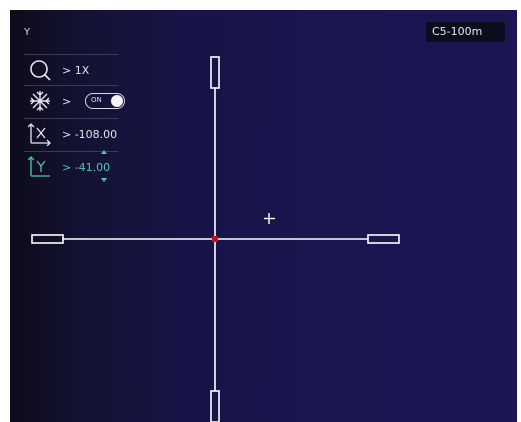 This screenshot has height=422, width=521. What do you see at coordinates (47, 239) in the screenshot?
I see `reticle-left-post` at bounding box center [47, 239].